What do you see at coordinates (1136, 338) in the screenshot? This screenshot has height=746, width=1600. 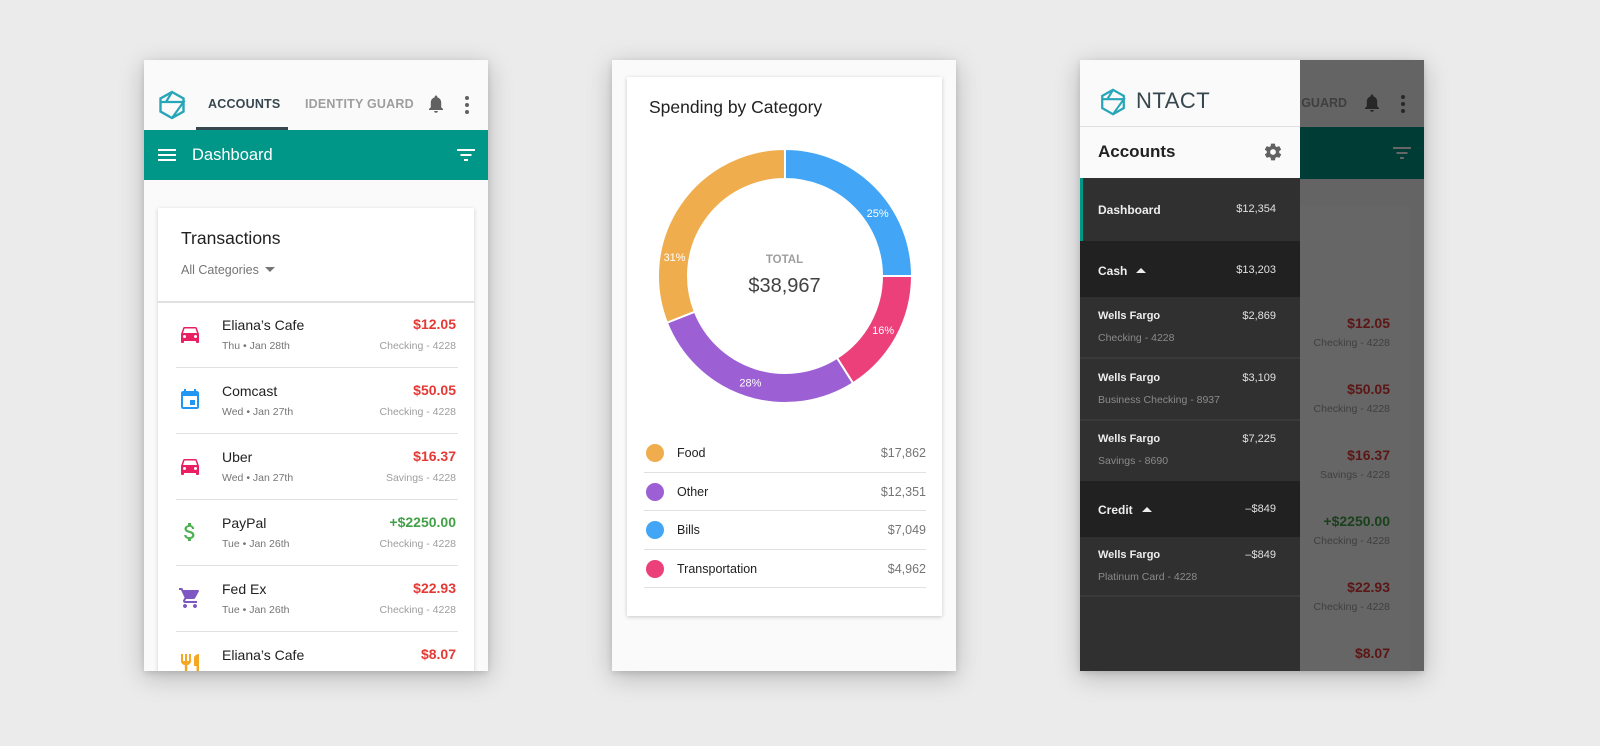 I see `account-detail: Checking - 4228` at bounding box center [1136, 338].